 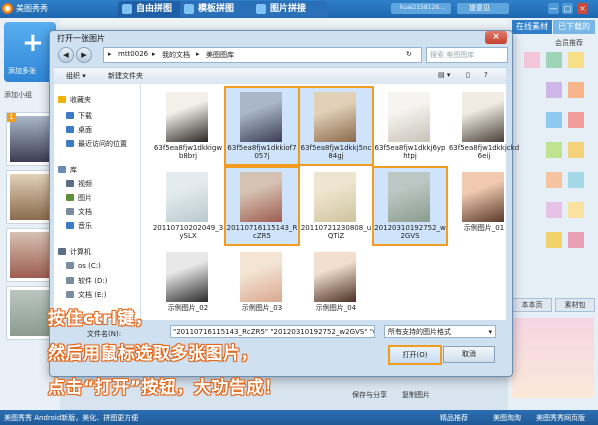 I want to click on file-item: 示例图片_01, so click(x=484, y=206).